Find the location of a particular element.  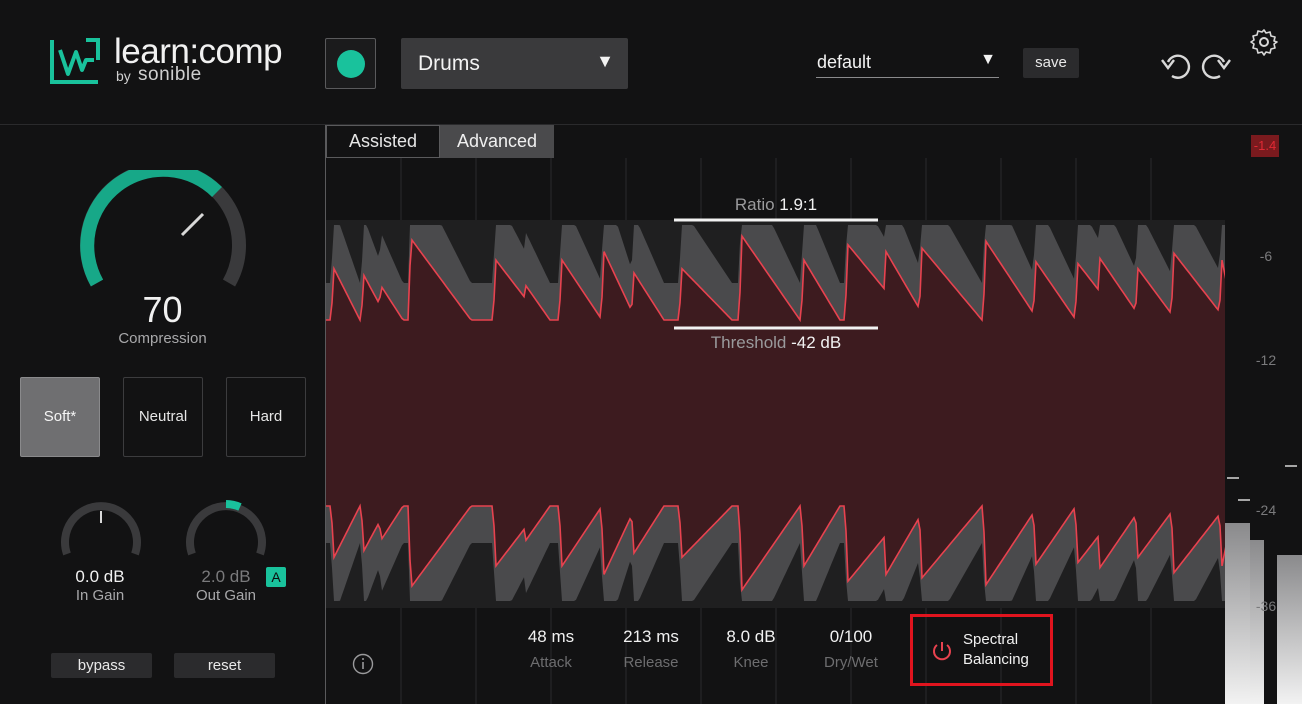

logo-by: by is located at coordinates (123, 76).